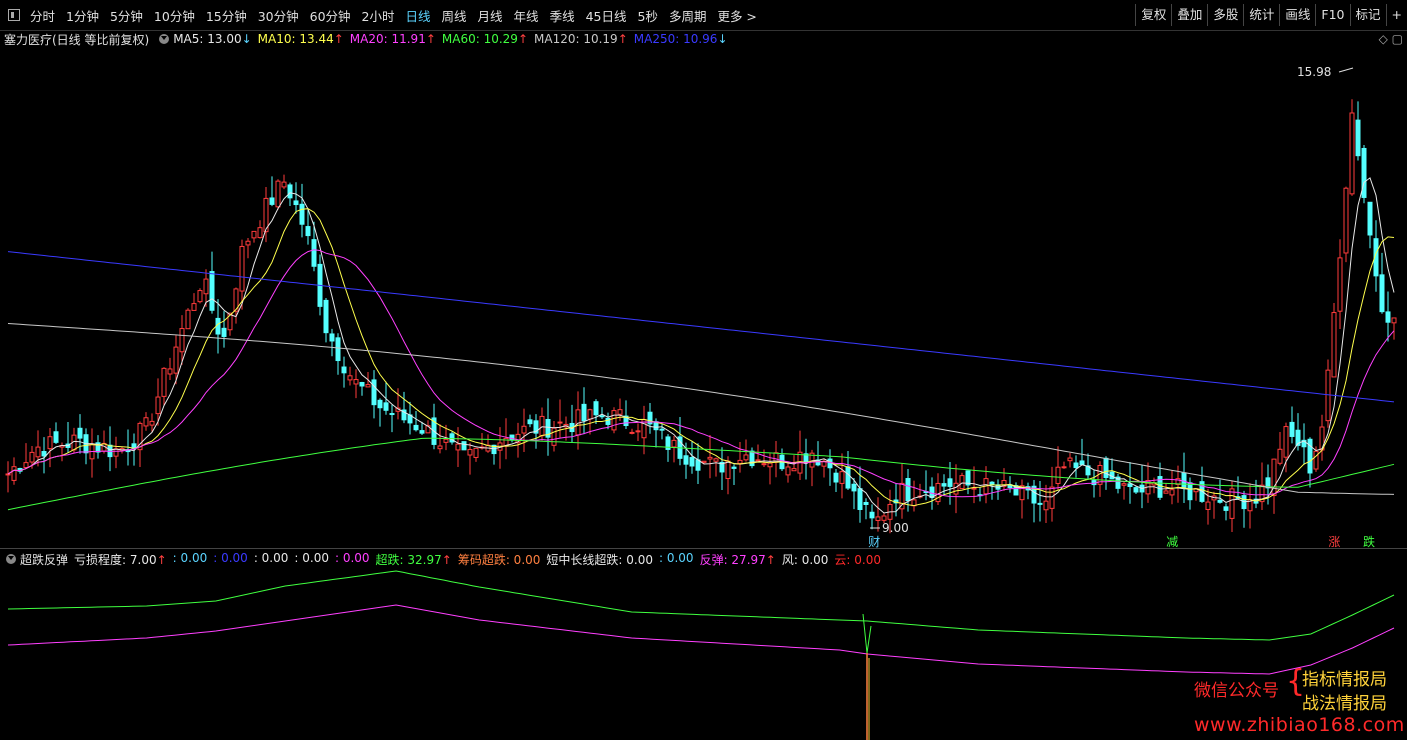  Describe the element at coordinates (562, 15) in the screenshot. I see `period-tab-12: 季线` at that location.